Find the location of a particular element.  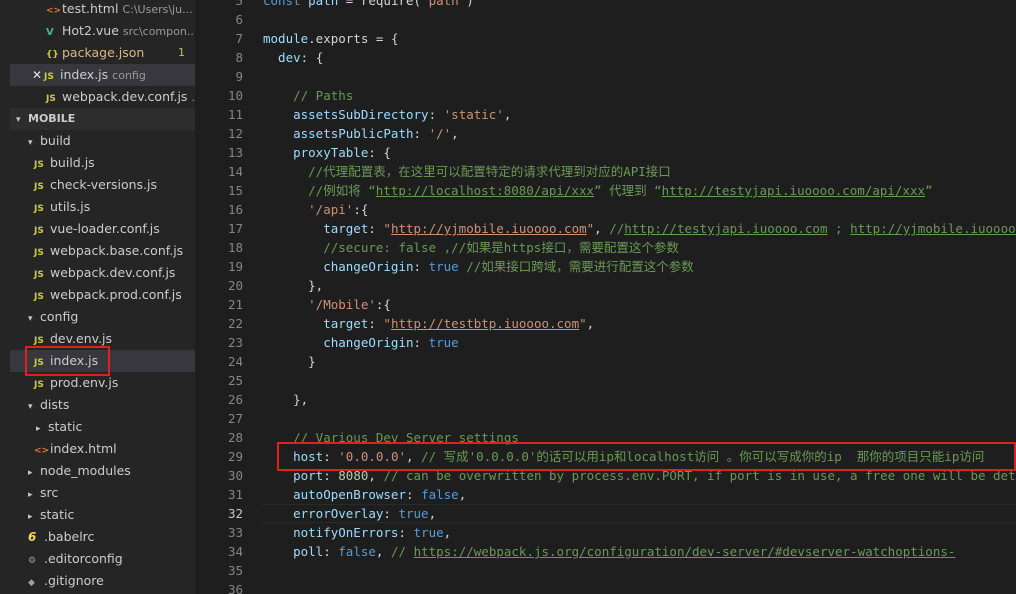

line-number: 15 is located at coordinates (235, 190).